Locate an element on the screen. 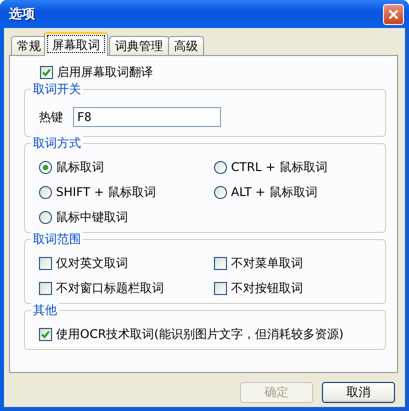 The image size is (409, 411). dialog-button: 取消 is located at coordinates (358, 392).